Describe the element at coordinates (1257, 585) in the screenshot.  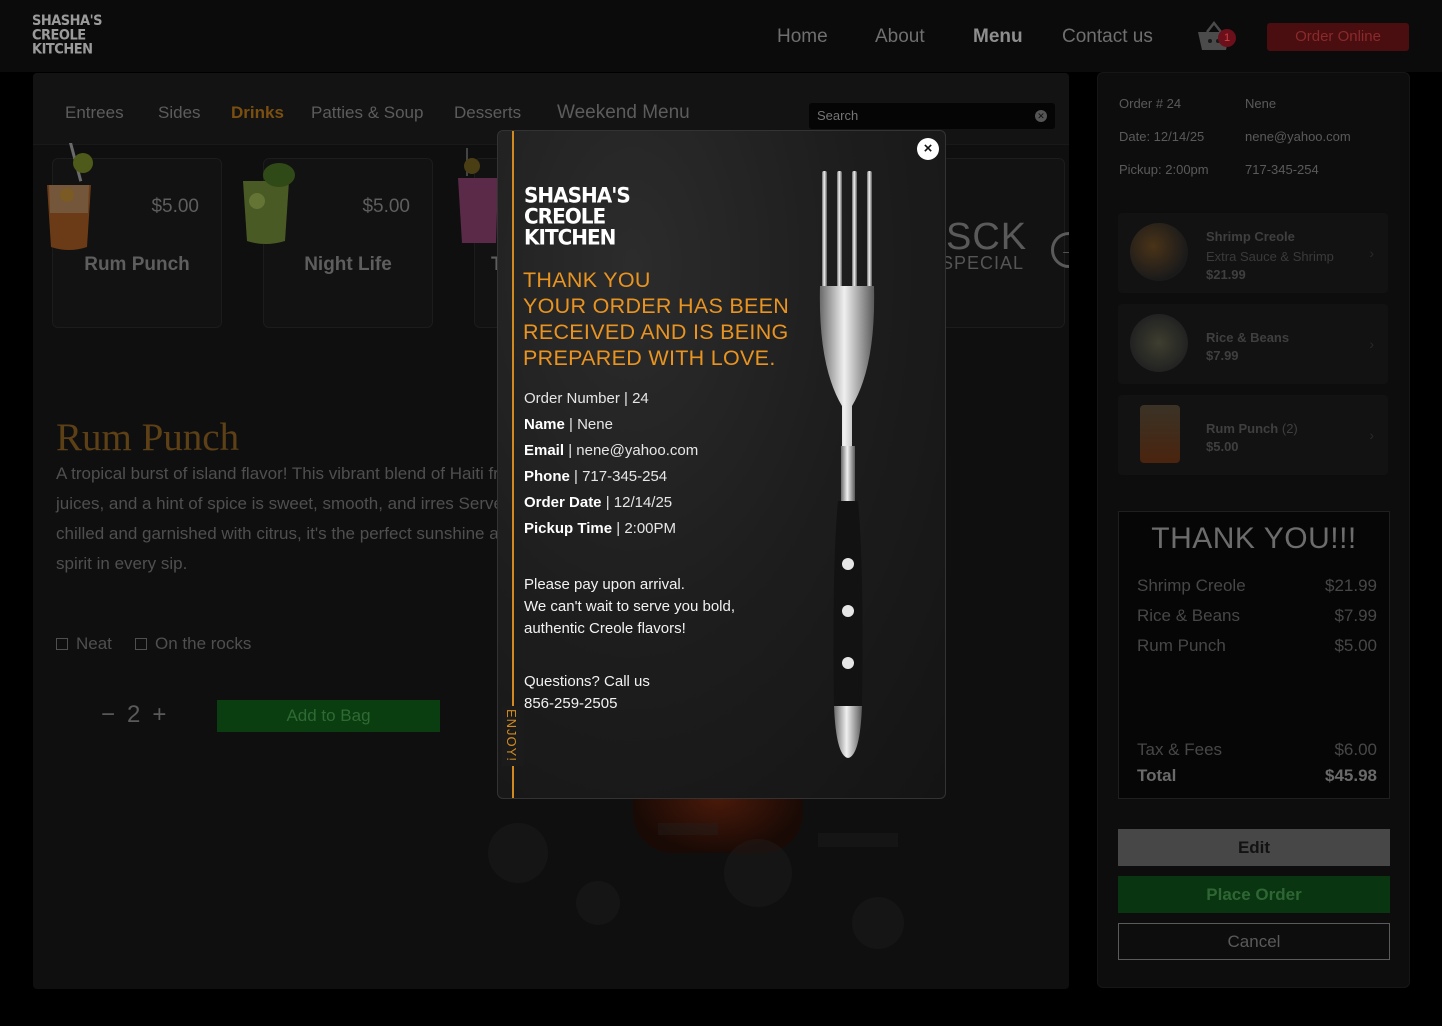
I see `receipt-line: Shrimp Creole $21.99` at that location.